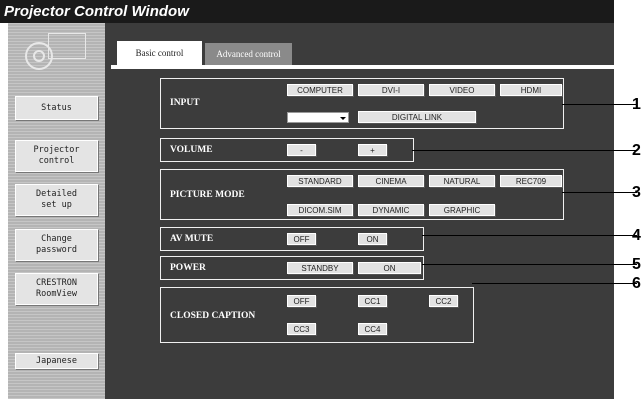  What do you see at coordinates (391, 210) in the screenshot?
I see `picture-mode-dynamic-button: DYNAMIC` at bounding box center [391, 210].